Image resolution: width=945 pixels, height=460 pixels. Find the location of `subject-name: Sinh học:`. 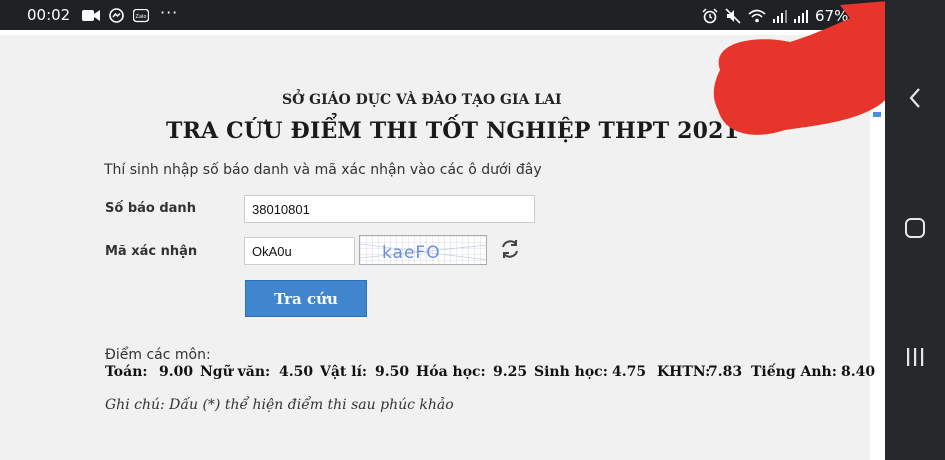

subject-name: Sinh học: is located at coordinates (571, 372).